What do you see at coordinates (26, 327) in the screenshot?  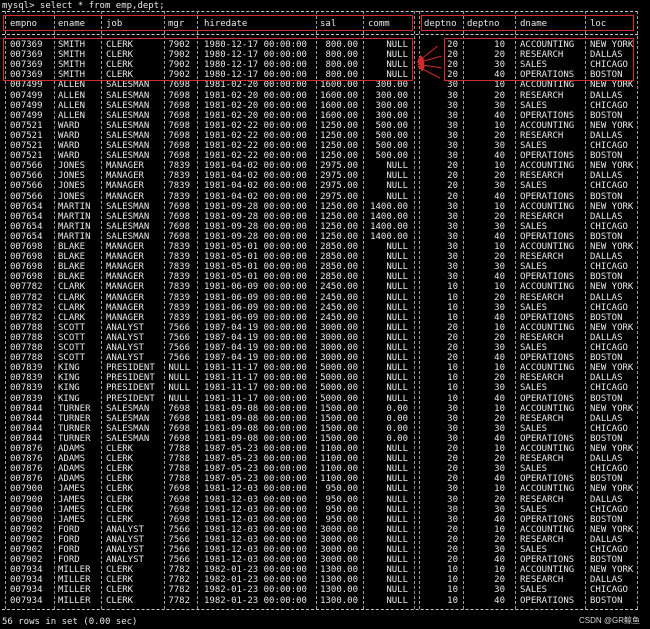 I see `cell-empno: 007788` at bounding box center [26, 327].